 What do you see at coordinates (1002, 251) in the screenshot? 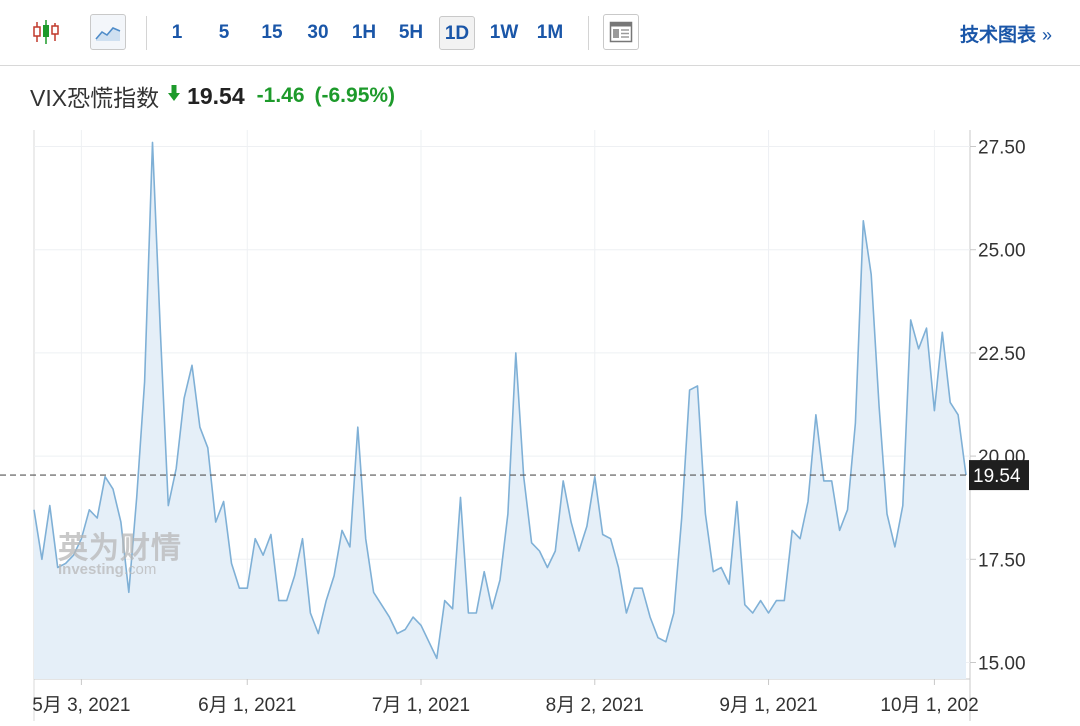
I see `y-tick-label: 25.00` at bounding box center [1002, 251].